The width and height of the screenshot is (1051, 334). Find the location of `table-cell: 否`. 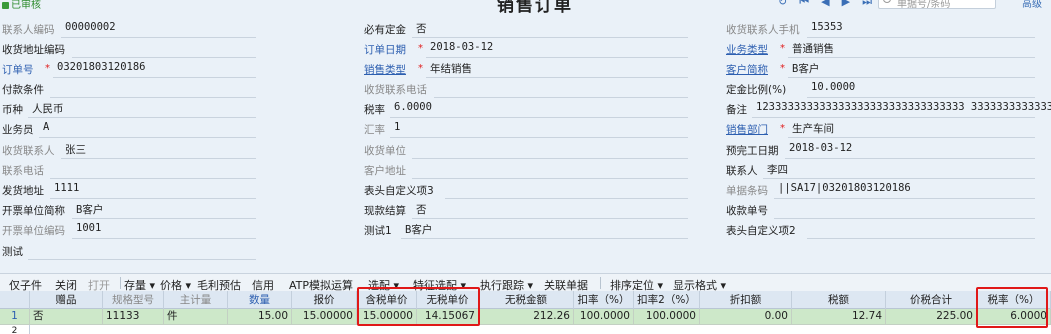

table-cell: 否 is located at coordinates (66, 317).